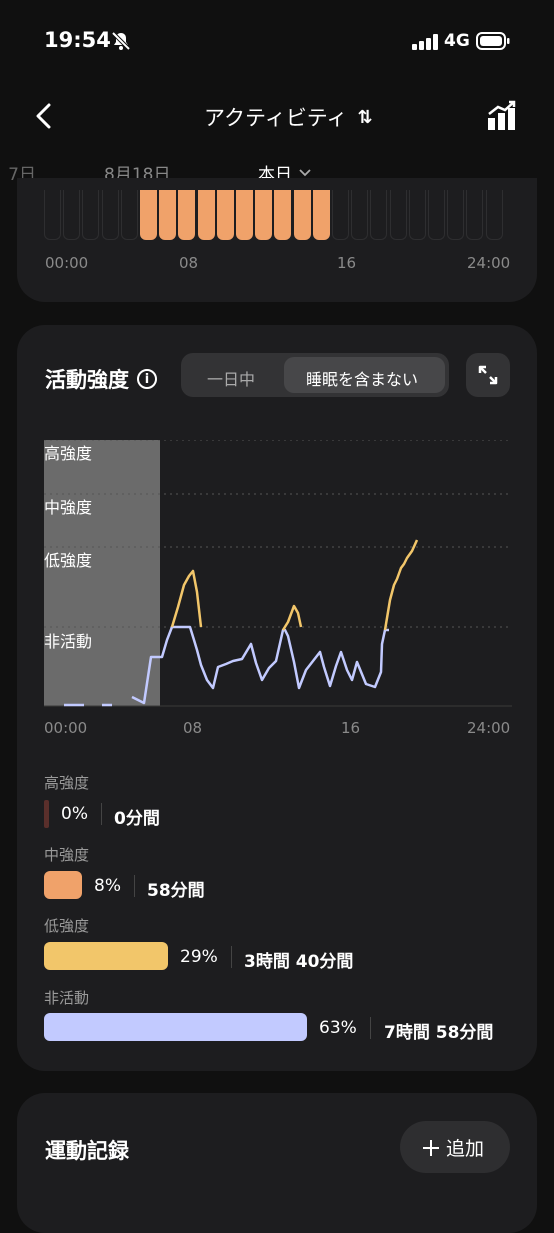 The height and width of the screenshot is (1233, 554). Describe the element at coordinates (137, 819) in the screenshot. I see `legend-duration-high: 0分間` at that location.